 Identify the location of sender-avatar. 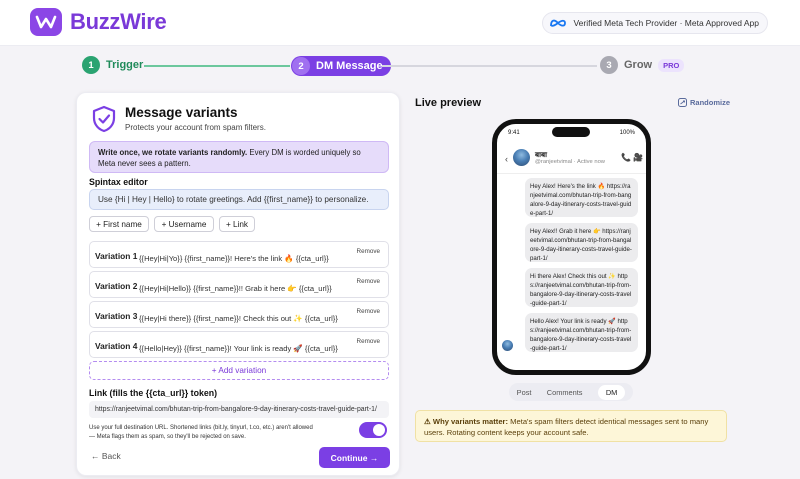
(507, 345).